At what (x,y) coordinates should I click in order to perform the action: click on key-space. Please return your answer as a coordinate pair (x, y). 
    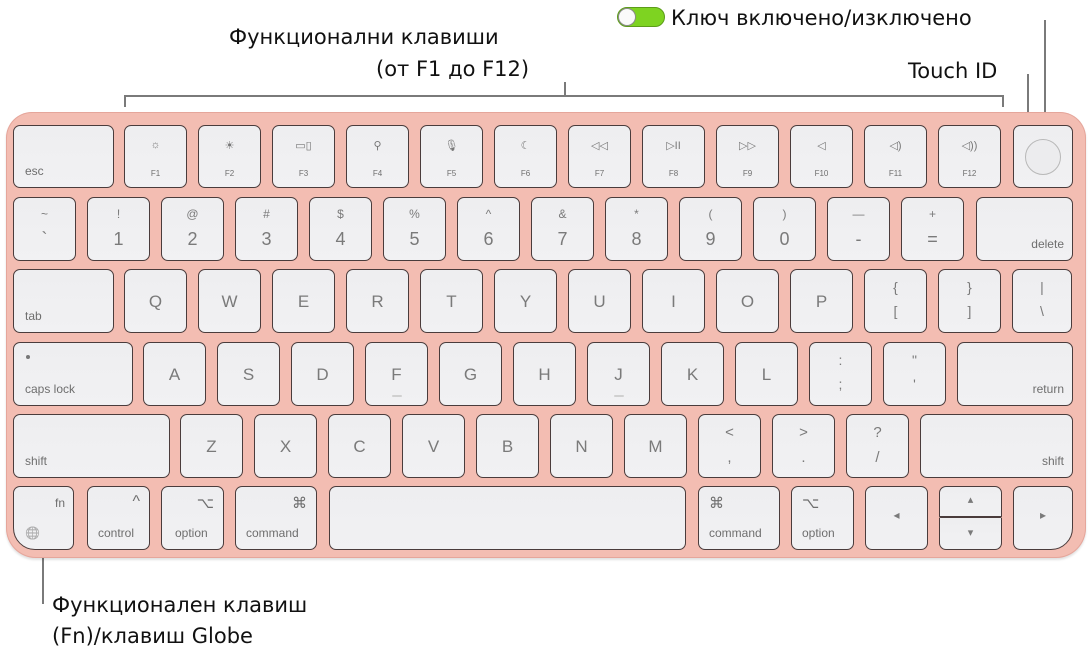
    Looking at the image, I should click on (507, 518).